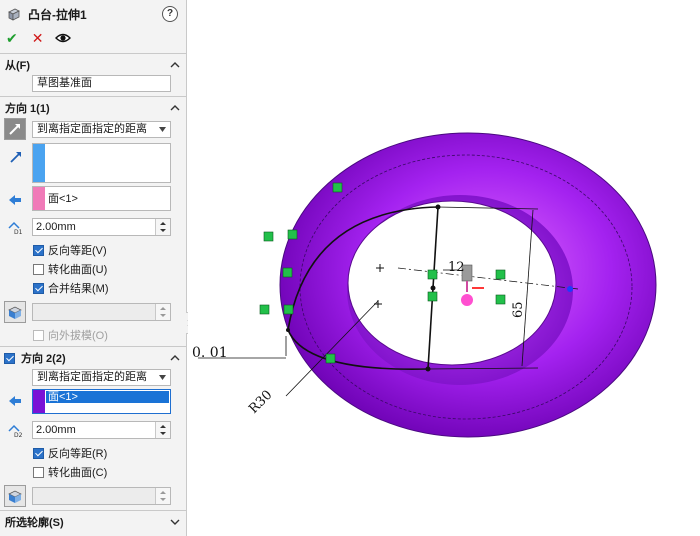 The width and height of the screenshot is (700, 536). I want to click on direction1-translate-surface-checkbox: 转化曲面(U), so click(70, 269).